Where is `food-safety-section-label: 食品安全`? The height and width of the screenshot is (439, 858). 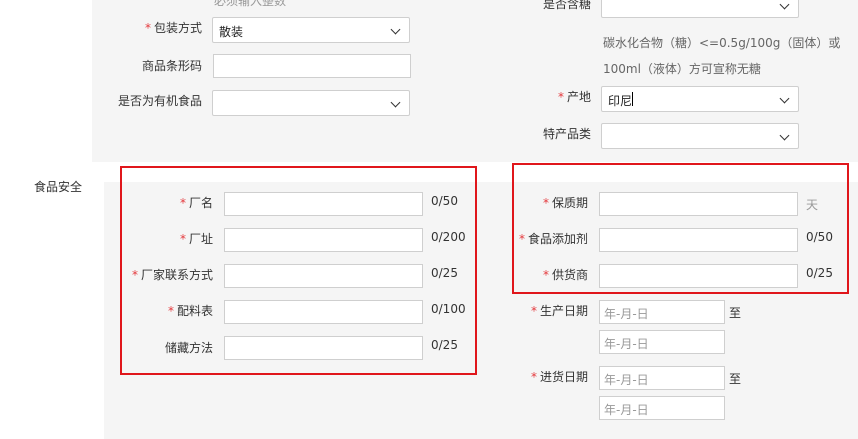
food-safety-section-label: 食品安全 is located at coordinates (58, 187).